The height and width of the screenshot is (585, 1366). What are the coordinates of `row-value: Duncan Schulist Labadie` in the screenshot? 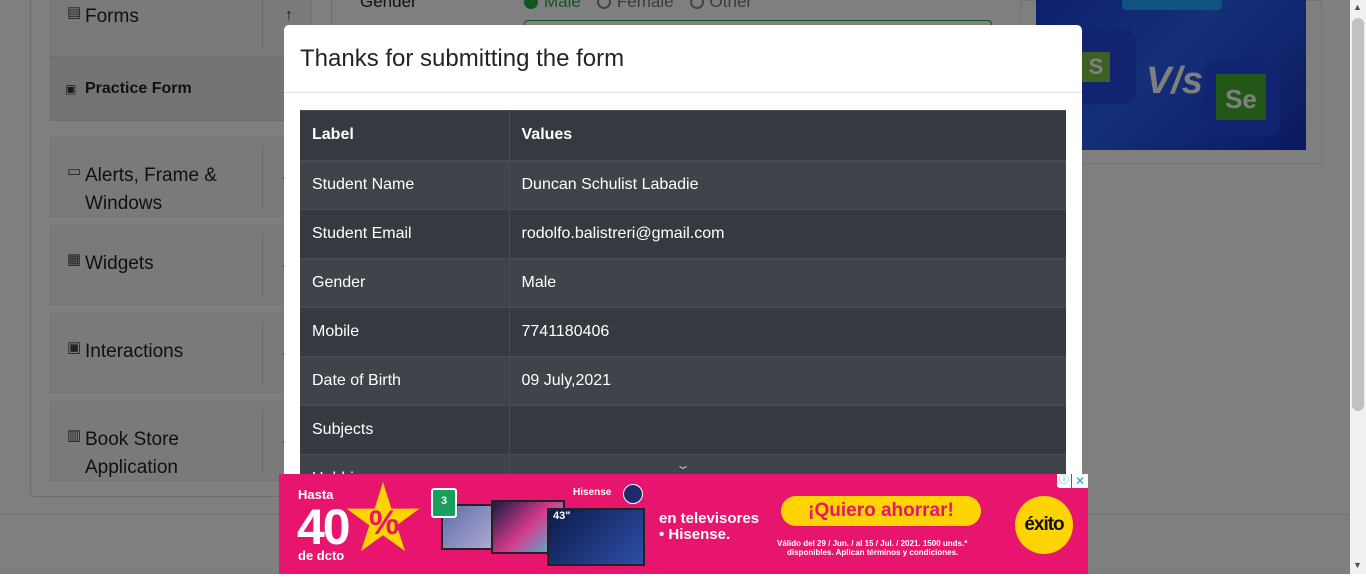 It's located at (787, 185).